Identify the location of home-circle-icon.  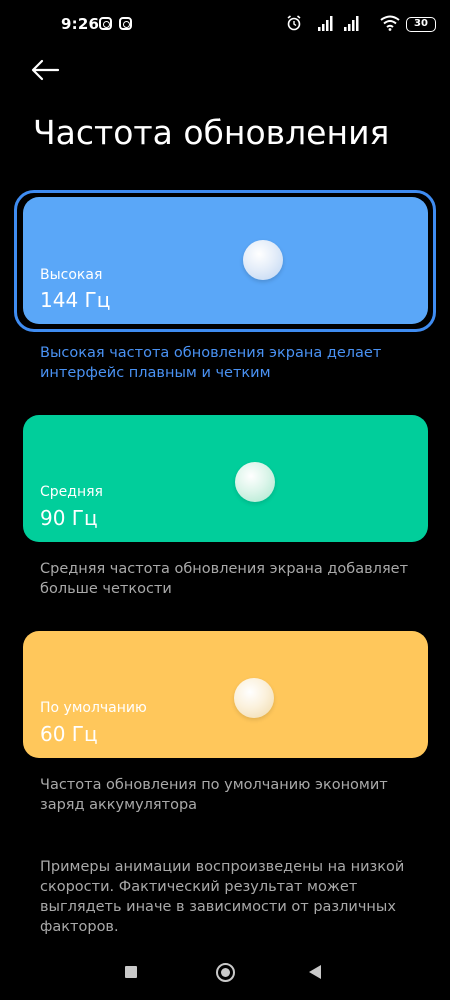
(225, 972).